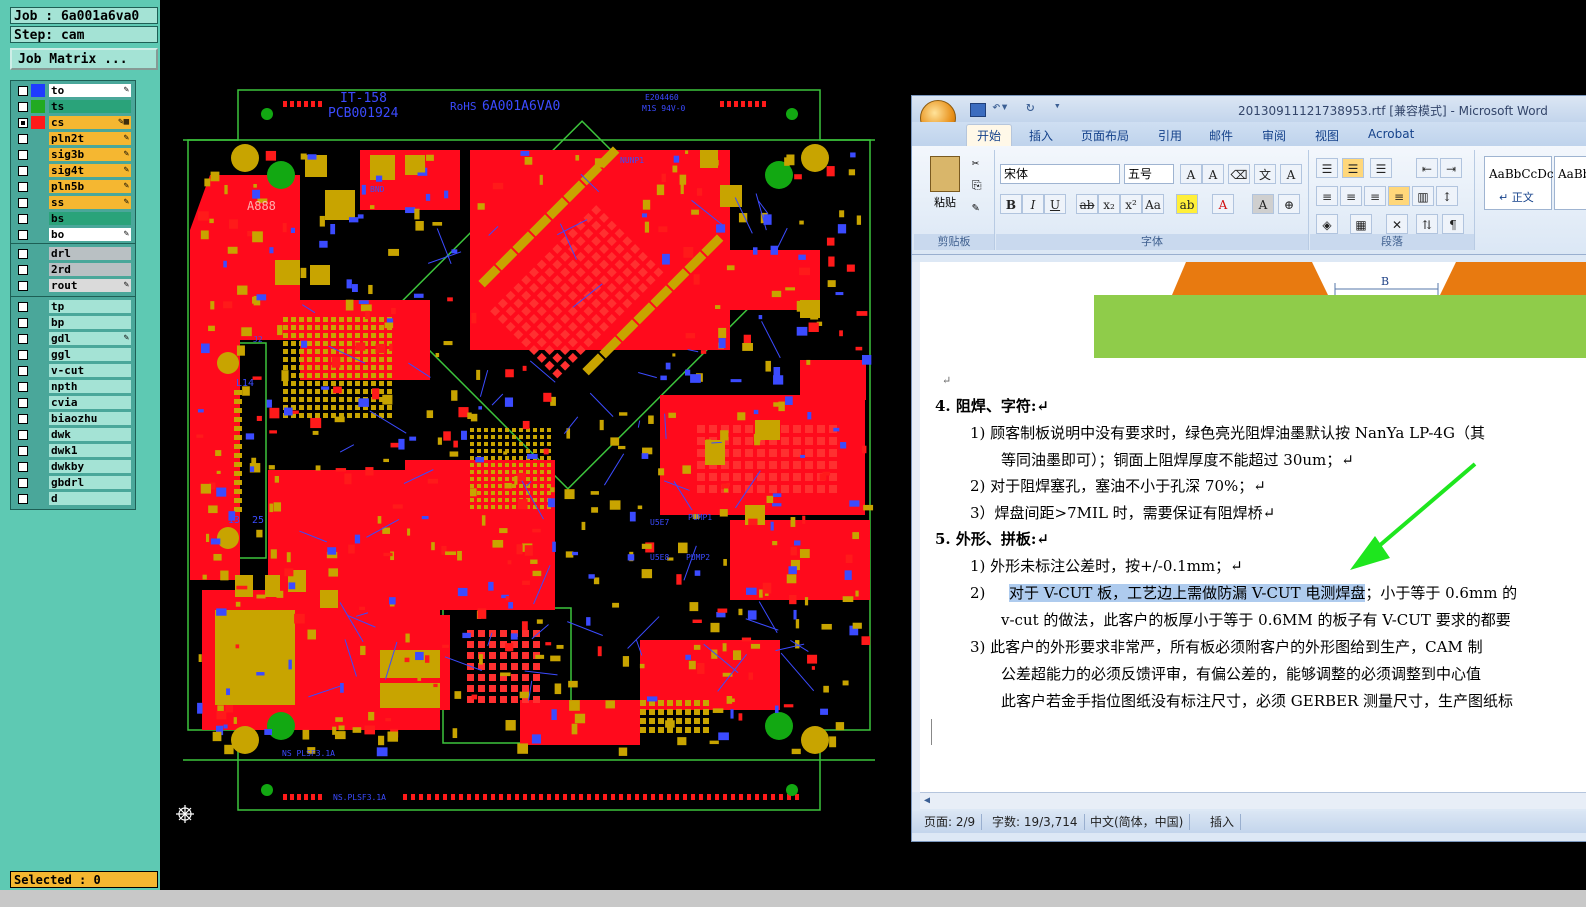  What do you see at coordinates (90, 285) in the screenshot?
I see `layer-name: rout ✎` at bounding box center [90, 285].